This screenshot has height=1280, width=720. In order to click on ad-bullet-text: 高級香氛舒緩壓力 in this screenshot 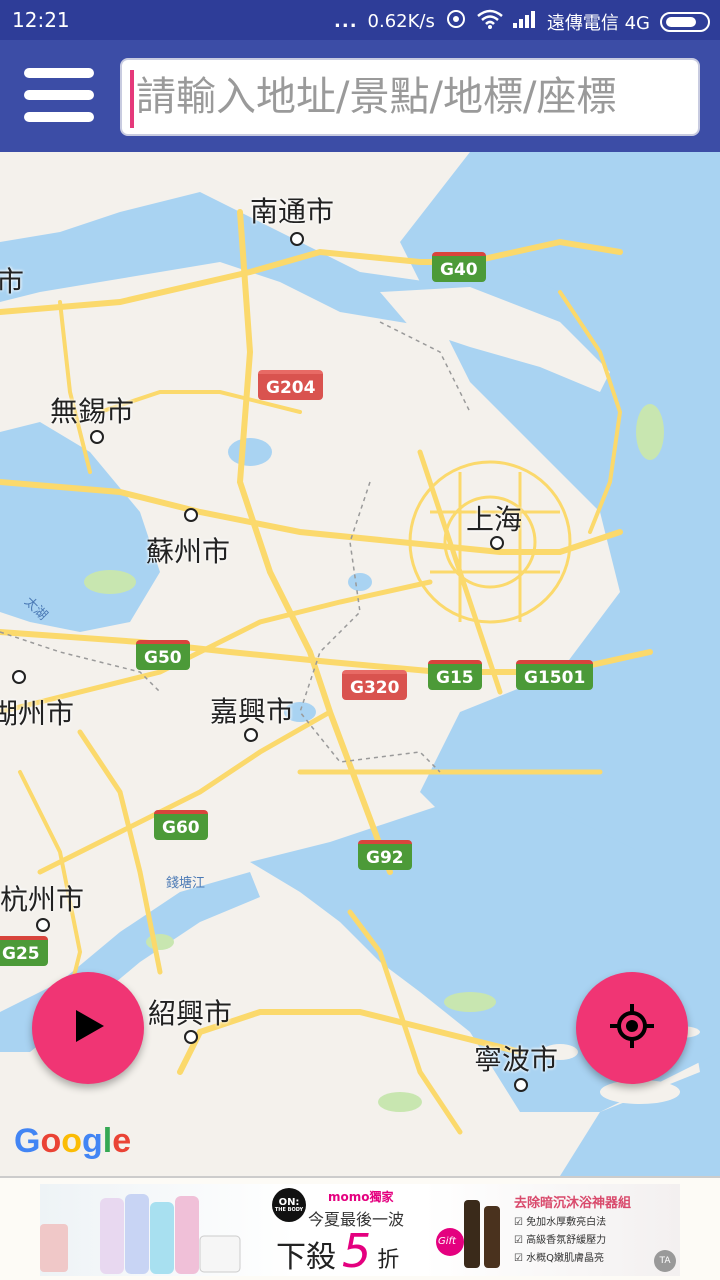, I will do `click(566, 1240)`.